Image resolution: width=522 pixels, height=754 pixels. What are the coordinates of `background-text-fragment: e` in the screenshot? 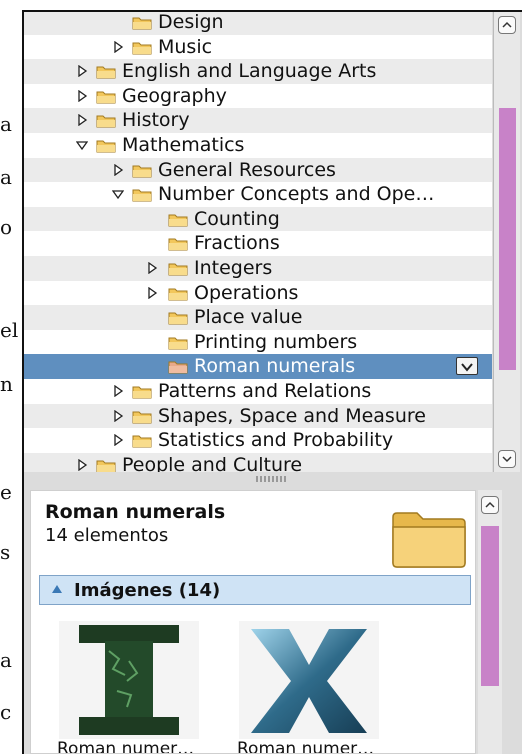 It's located at (6, 492).